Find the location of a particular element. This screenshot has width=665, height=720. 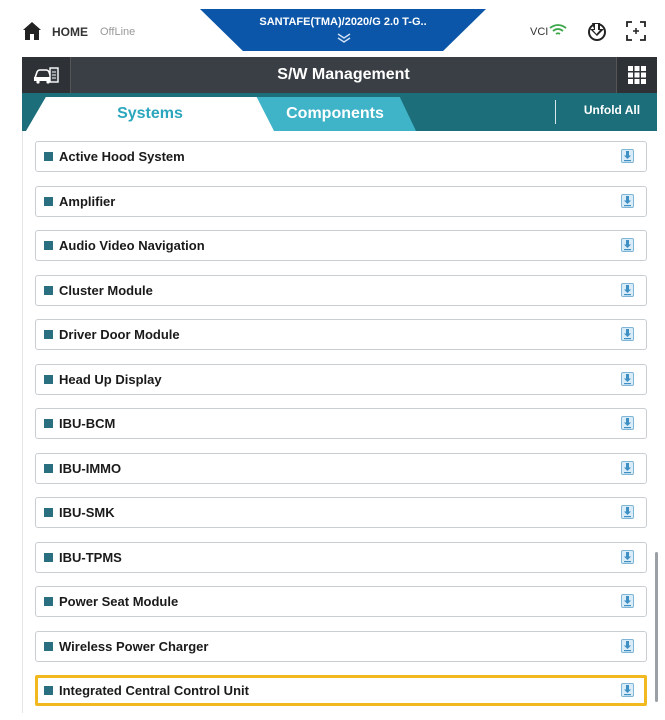

home-icon is located at coordinates (32, 31).